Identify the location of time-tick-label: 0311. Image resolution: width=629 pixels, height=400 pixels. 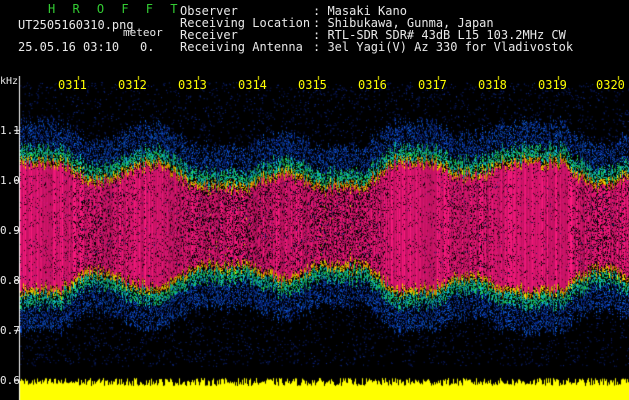
(72, 85).